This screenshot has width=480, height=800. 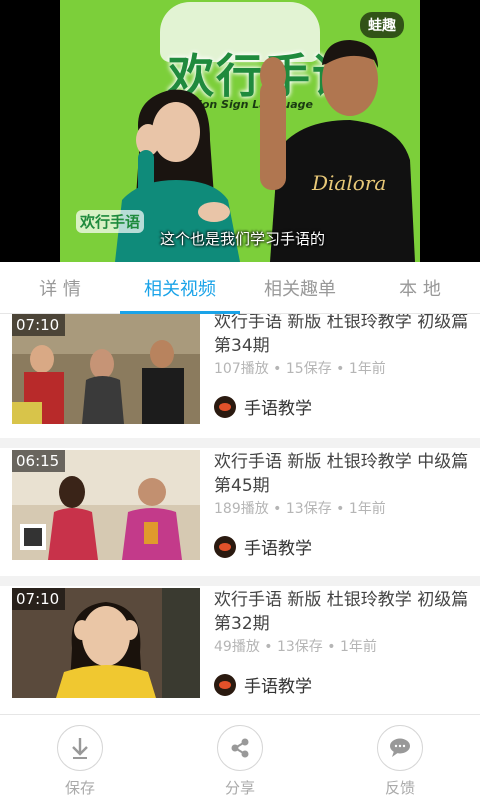 What do you see at coordinates (60, 287) in the screenshot?
I see `tab-details: 详 情` at bounding box center [60, 287].